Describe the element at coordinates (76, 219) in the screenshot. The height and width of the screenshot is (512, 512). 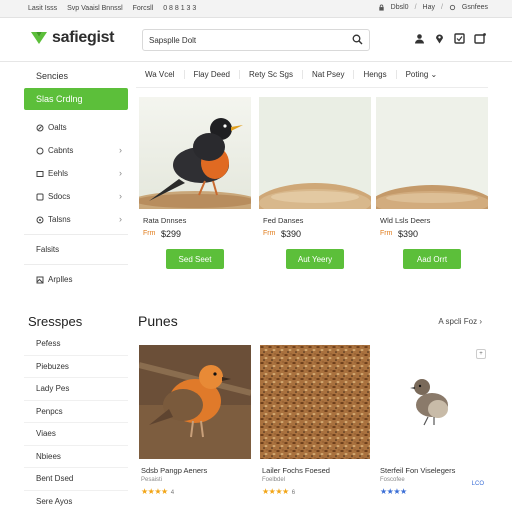
I see `sidebar-item-talsns: Talsns ›` at that location.